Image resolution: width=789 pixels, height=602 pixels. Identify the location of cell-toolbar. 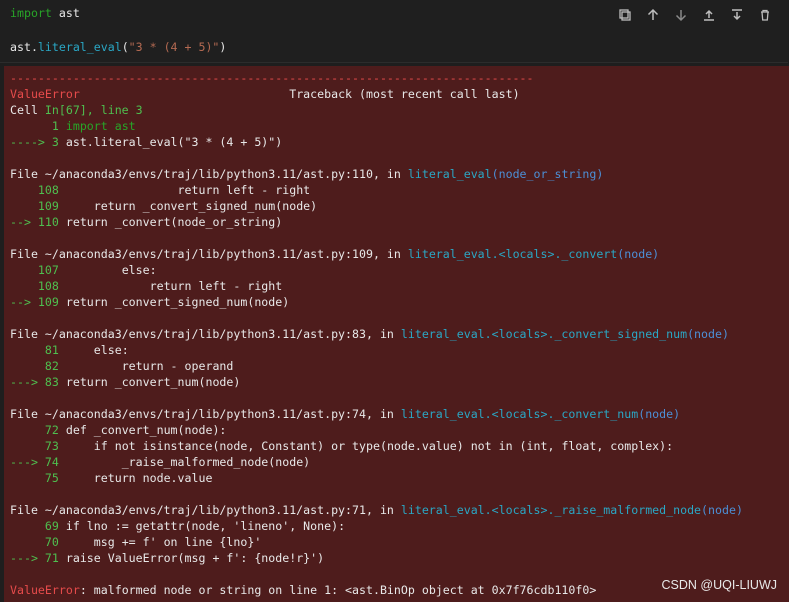
(695, 15).